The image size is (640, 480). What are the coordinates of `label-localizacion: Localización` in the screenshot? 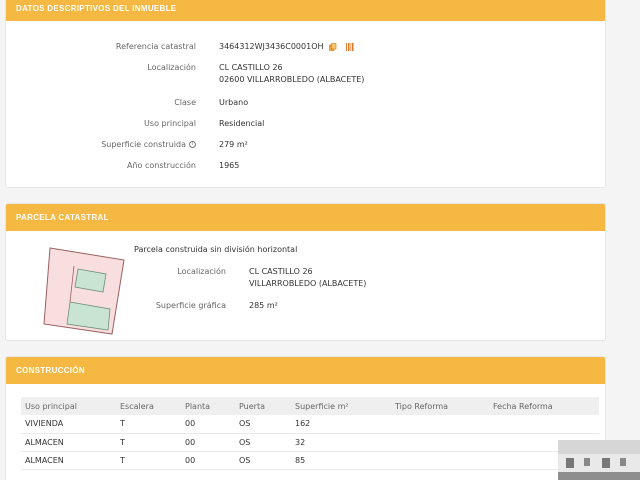 It's located at (171, 67).